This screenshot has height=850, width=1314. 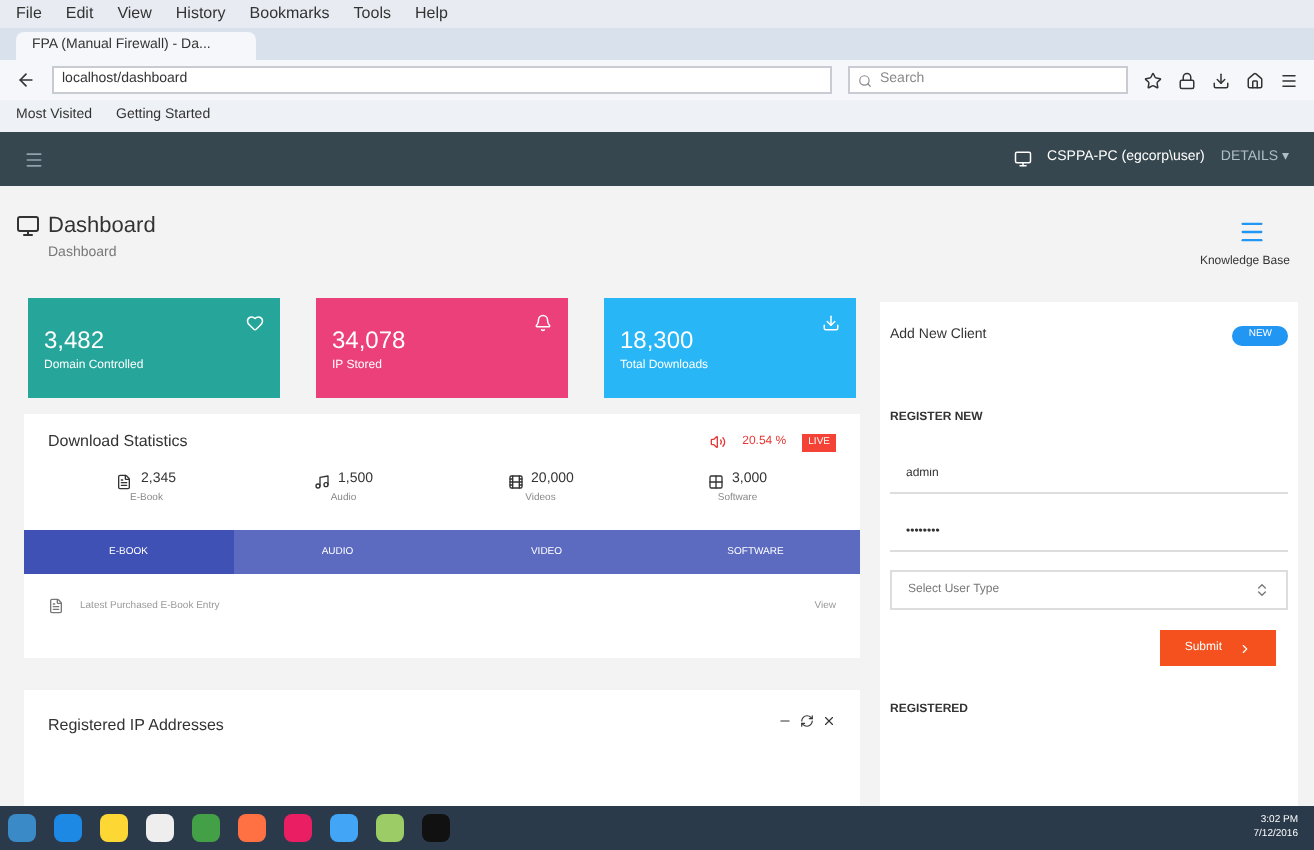 What do you see at coordinates (1262, 590) in the screenshot?
I see `updown-arrows-icon` at bounding box center [1262, 590].